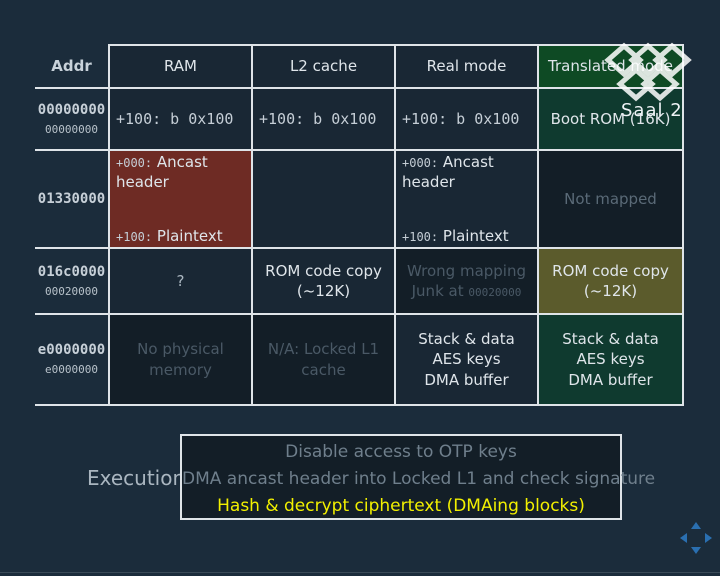 The height and width of the screenshot is (576, 720). I want to click on translated-mode-cell: Stack & data AES keys DMA buffer, so click(610, 359).